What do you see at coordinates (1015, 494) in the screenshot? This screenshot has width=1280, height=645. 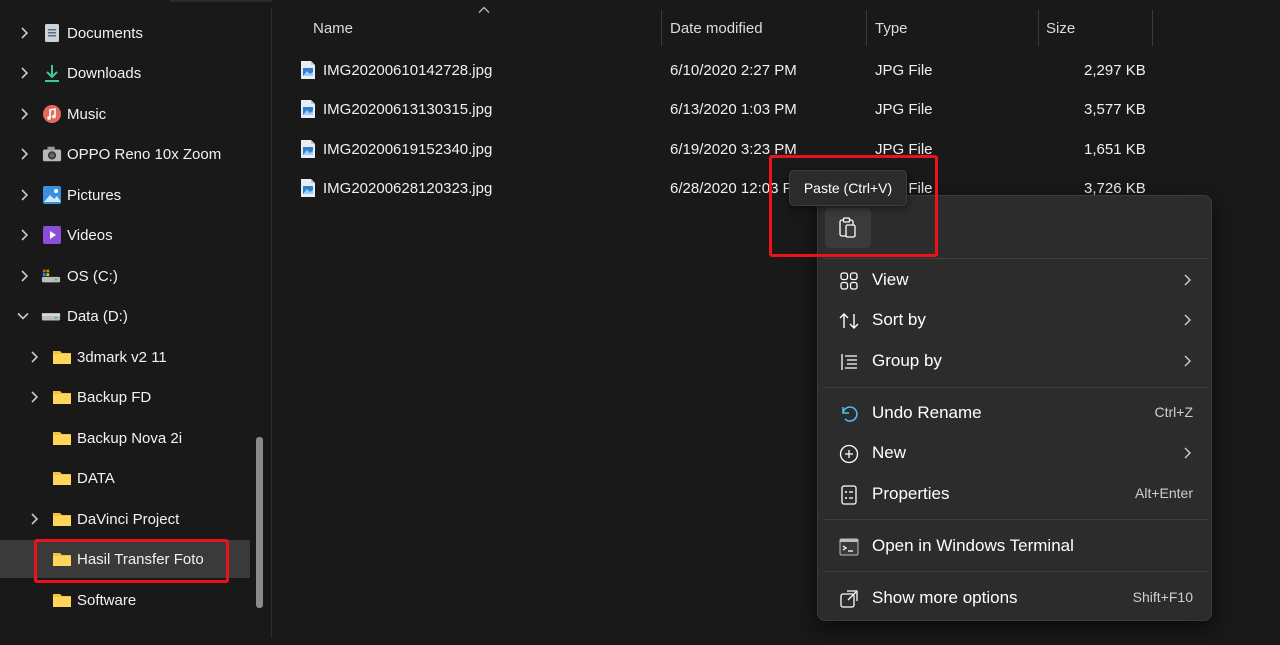 I see `menu-item-properties: Properties Alt+Enter` at bounding box center [1015, 494].